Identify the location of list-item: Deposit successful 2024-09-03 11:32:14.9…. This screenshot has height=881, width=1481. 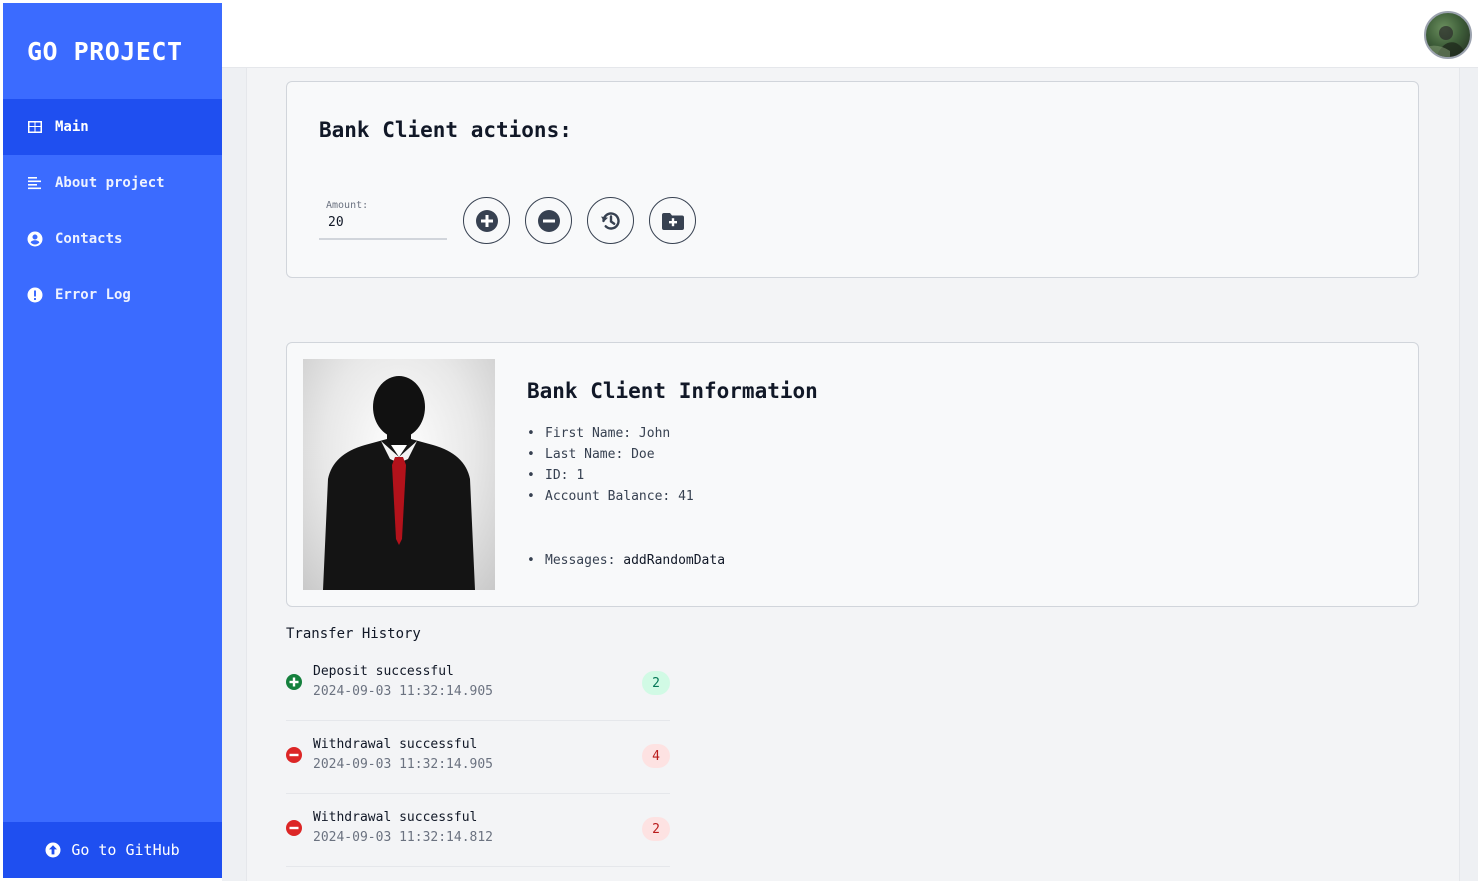
(478, 684).